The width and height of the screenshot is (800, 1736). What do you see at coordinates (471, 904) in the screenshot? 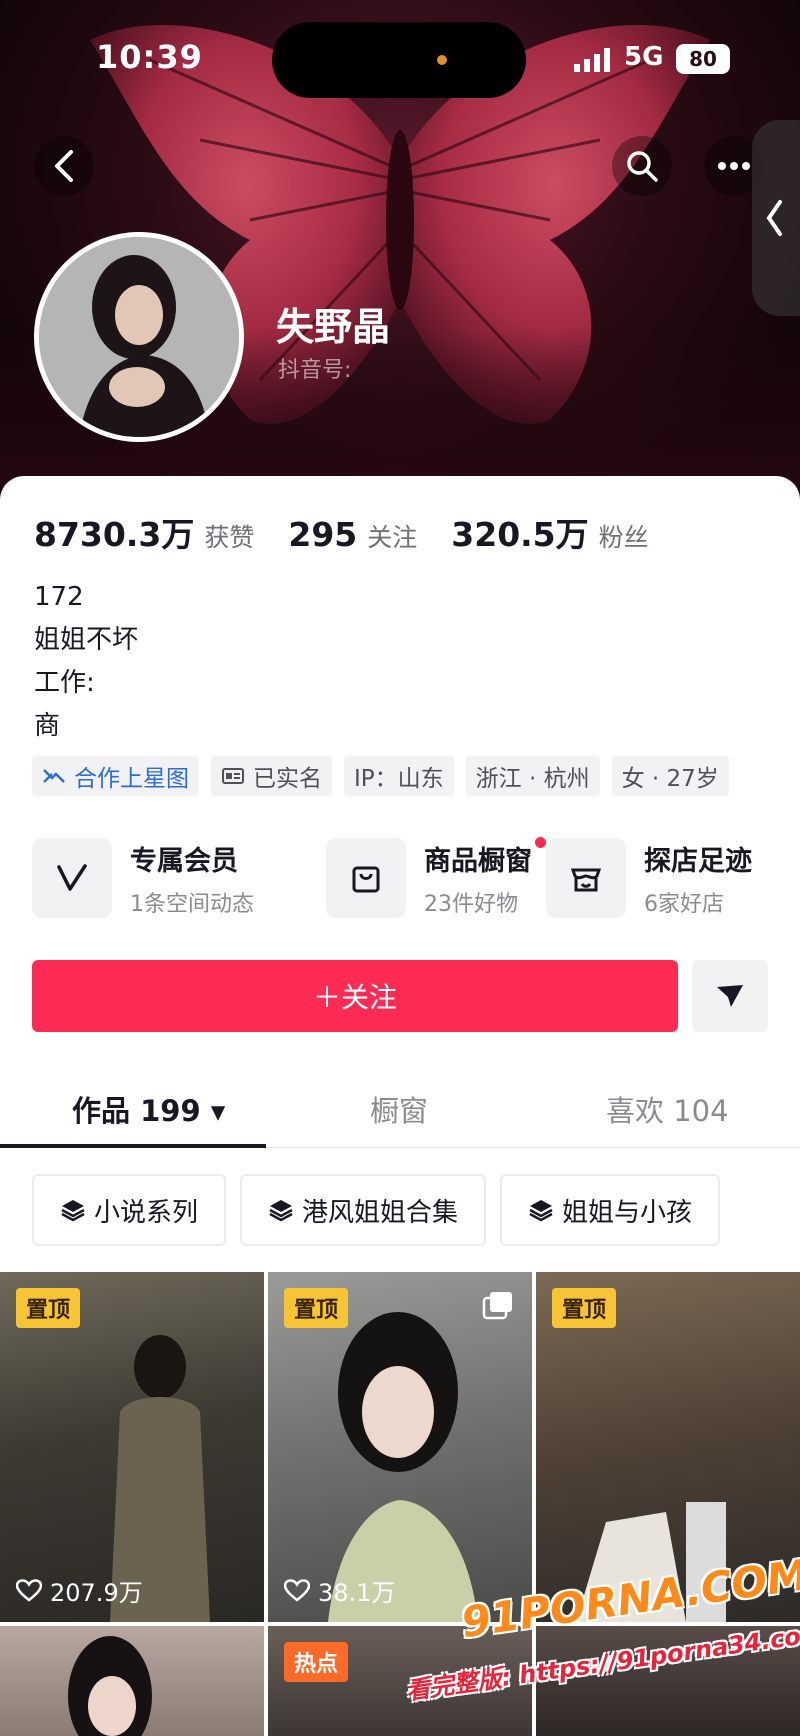
I see `service-subtitle: 23件好物` at bounding box center [471, 904].